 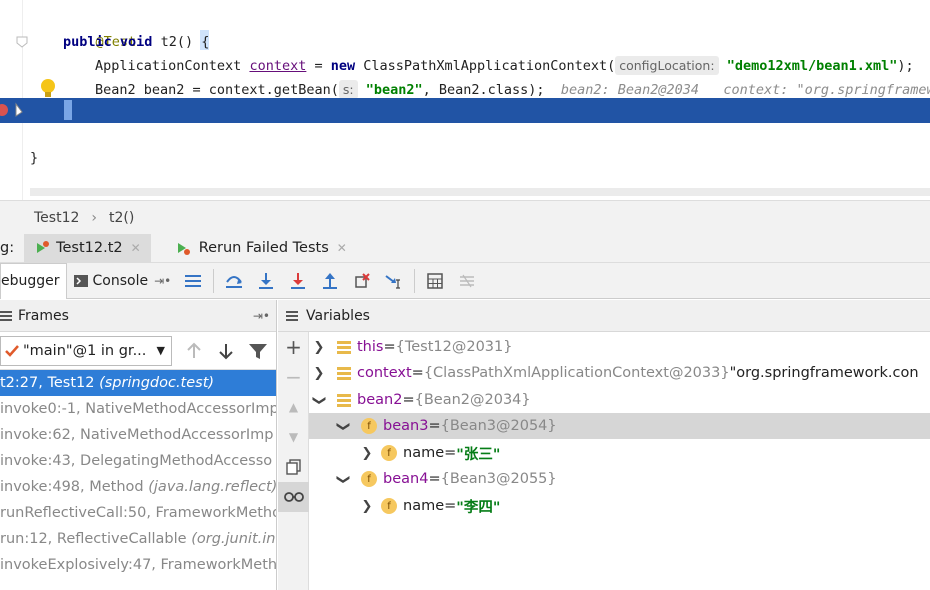 I want to click on debugger-label: ebugger, so click(x=30, y=281).